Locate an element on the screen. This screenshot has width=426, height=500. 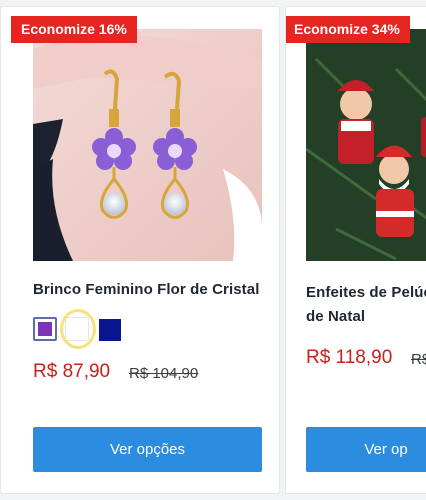
swatch-purple-fill is located at coordinates (45, 329).